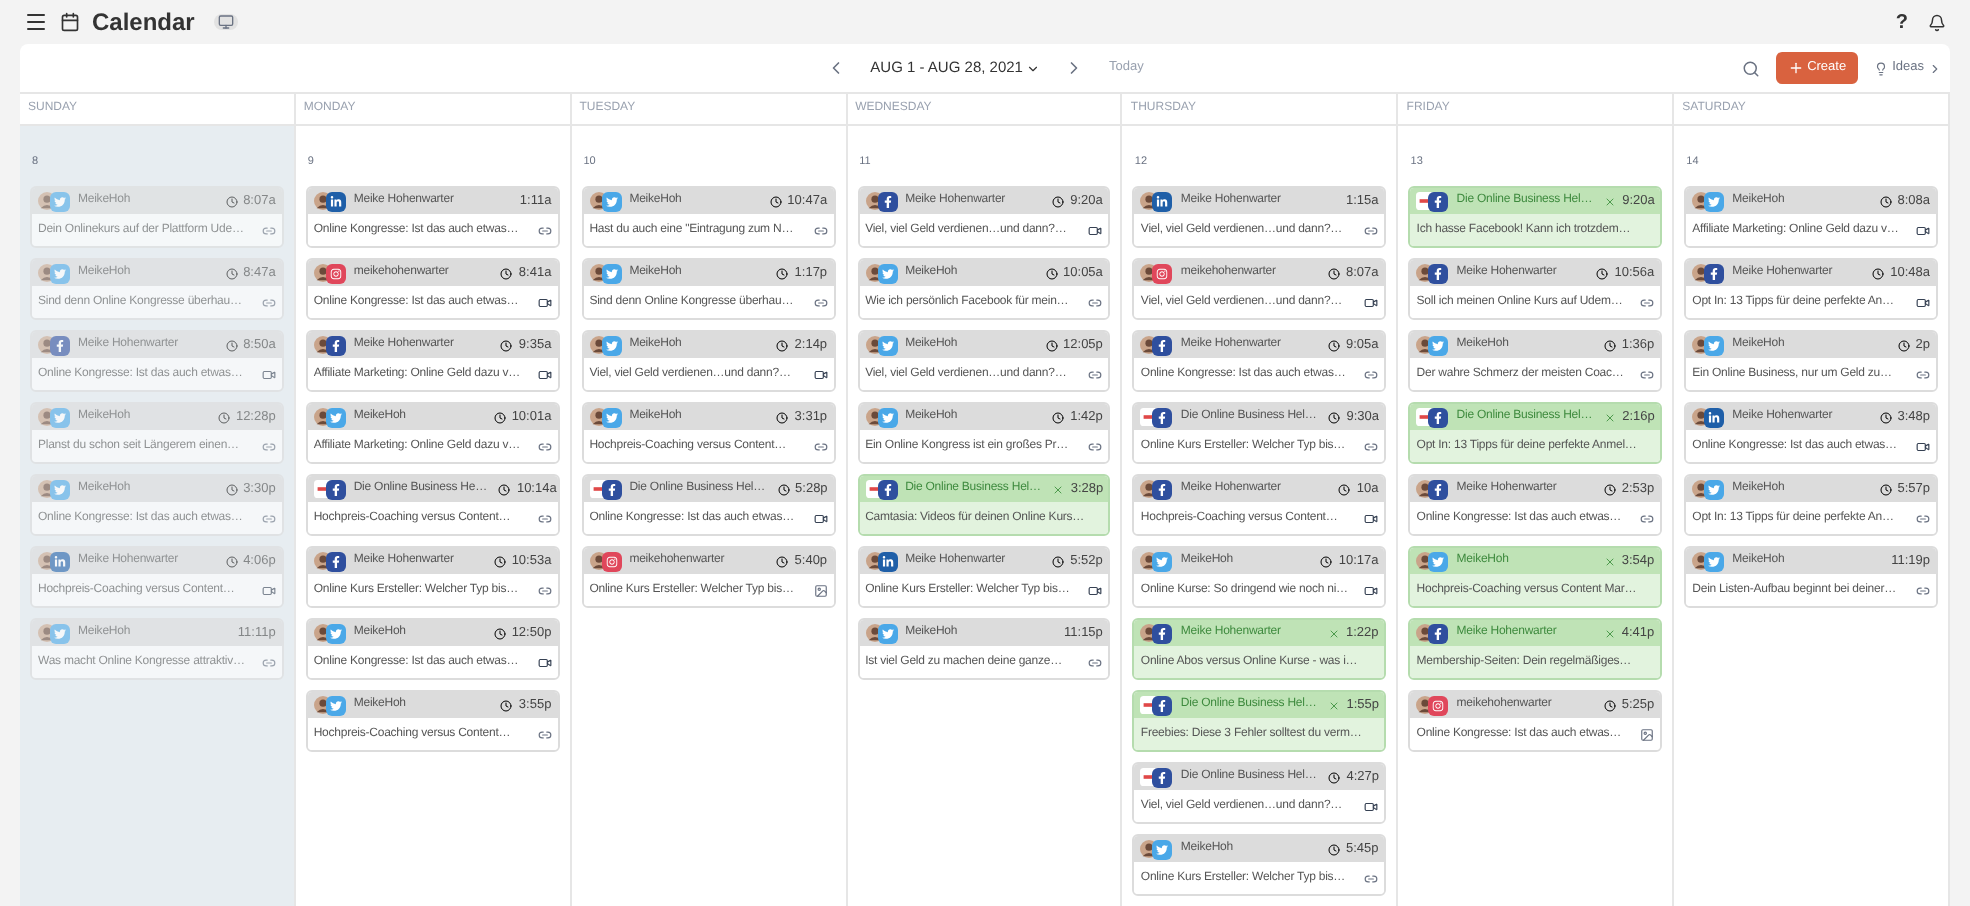  Describe the element at coordinates (1935, 68) in the screenshot. I see `chevron-right-icon` at that location.